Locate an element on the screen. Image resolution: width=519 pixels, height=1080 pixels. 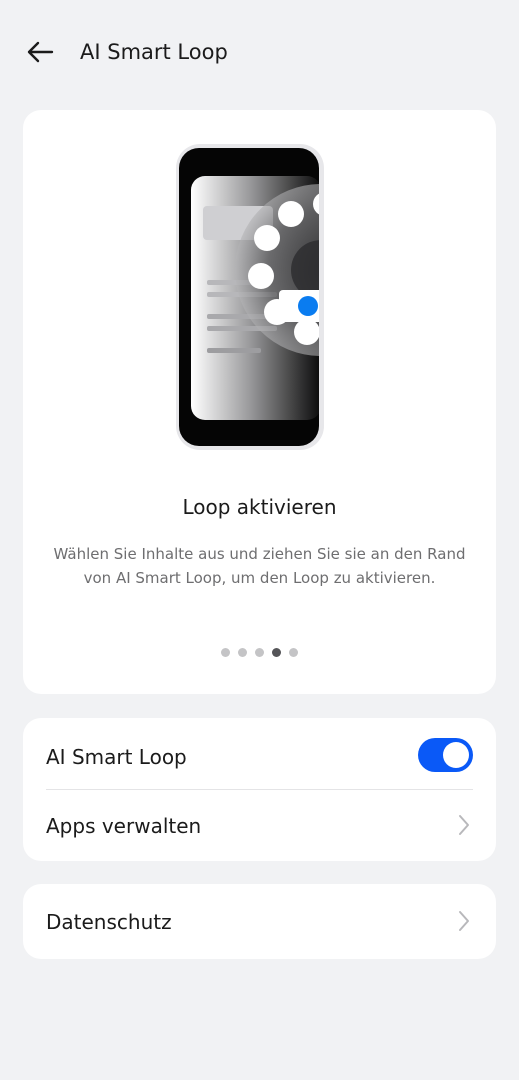
privacy-row: Datenschutz is located at coordinates (259, 921).